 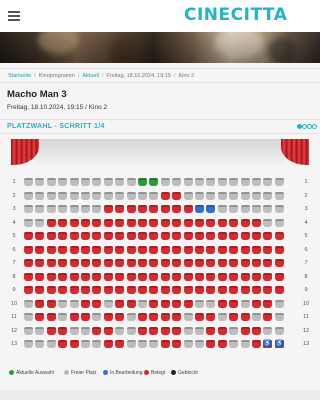 What do you see at coordinates (19, 76) in the screenshot?
I see `breadcrumb-item: Startseite` at bounding box center [19, 76].